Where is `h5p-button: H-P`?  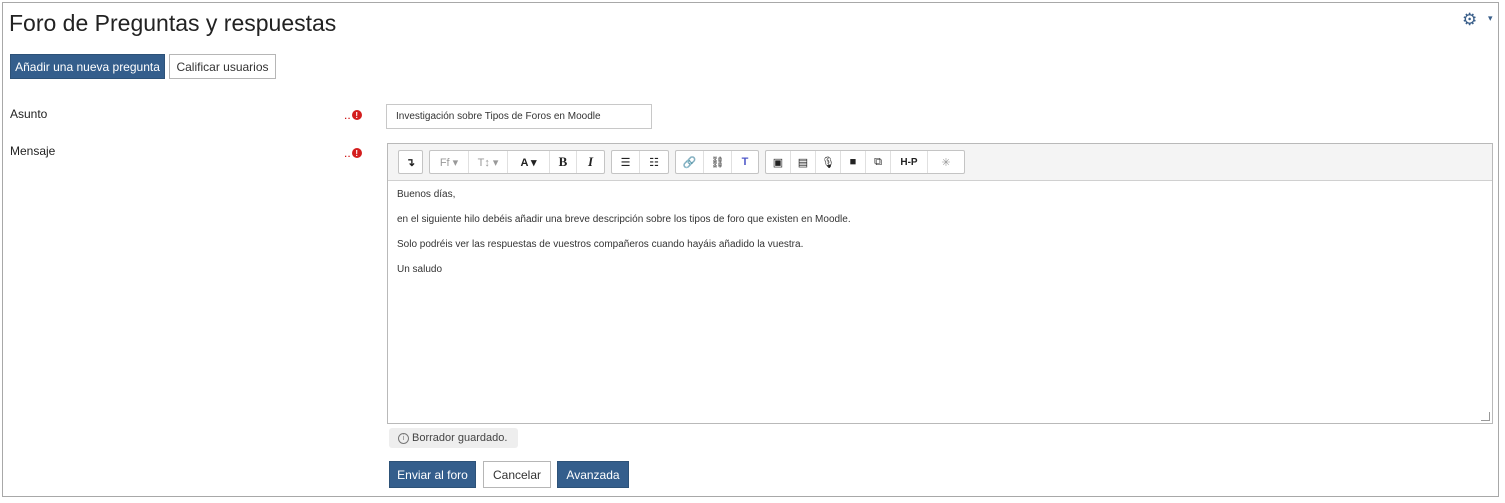
h5p-button: H-P is located at coordinates (909, 162).